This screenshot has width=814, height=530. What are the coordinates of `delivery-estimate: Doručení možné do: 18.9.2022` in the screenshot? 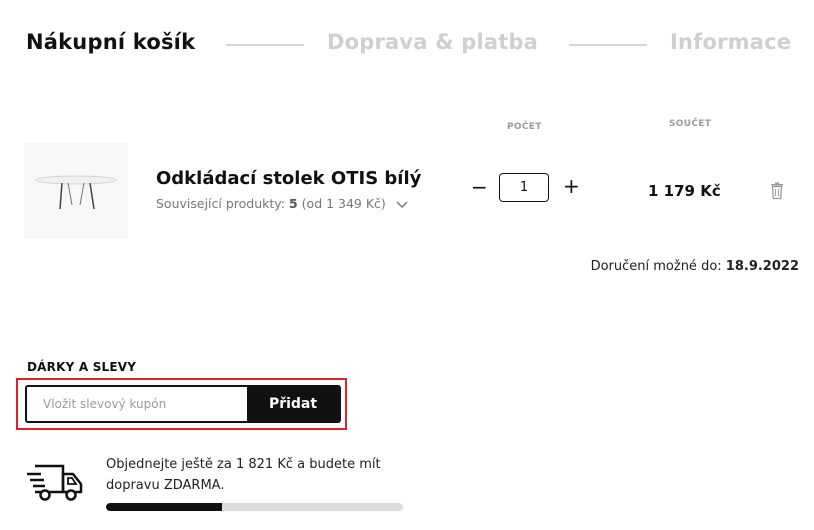 It's located at (695, 266).